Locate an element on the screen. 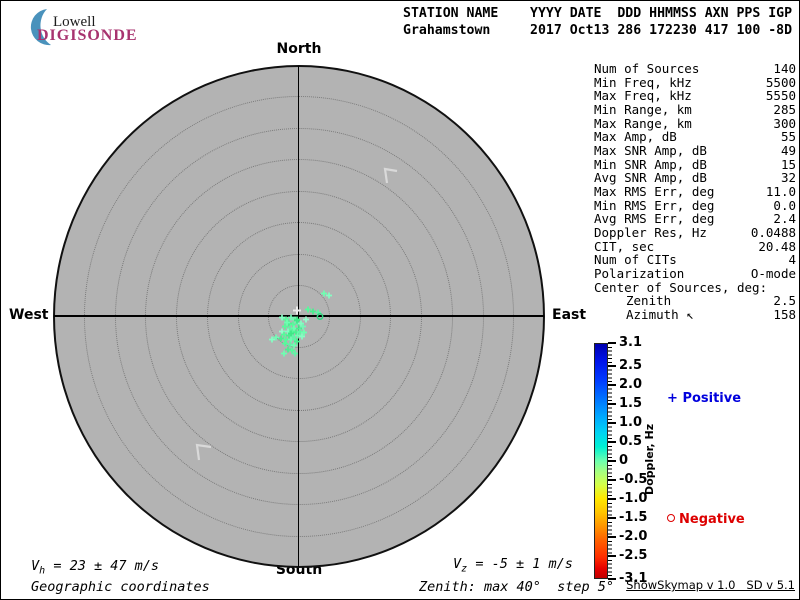 Image resolution: width=800 pixels, height=600 pixels. stats-row: Zenith 2.5 is located at coordinates (711, 301).